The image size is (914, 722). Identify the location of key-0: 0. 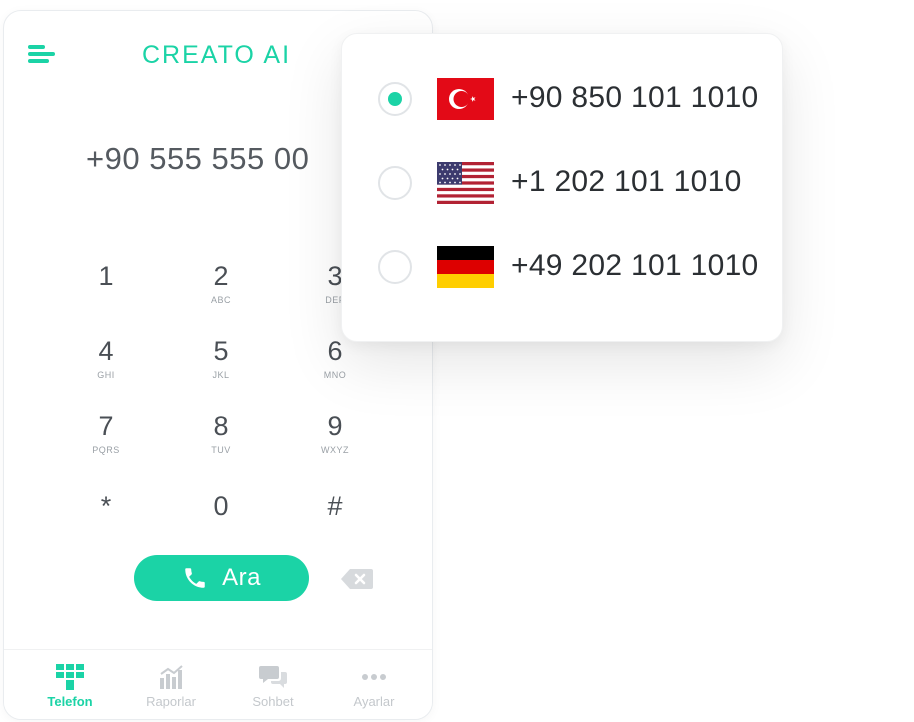
(221, 522).